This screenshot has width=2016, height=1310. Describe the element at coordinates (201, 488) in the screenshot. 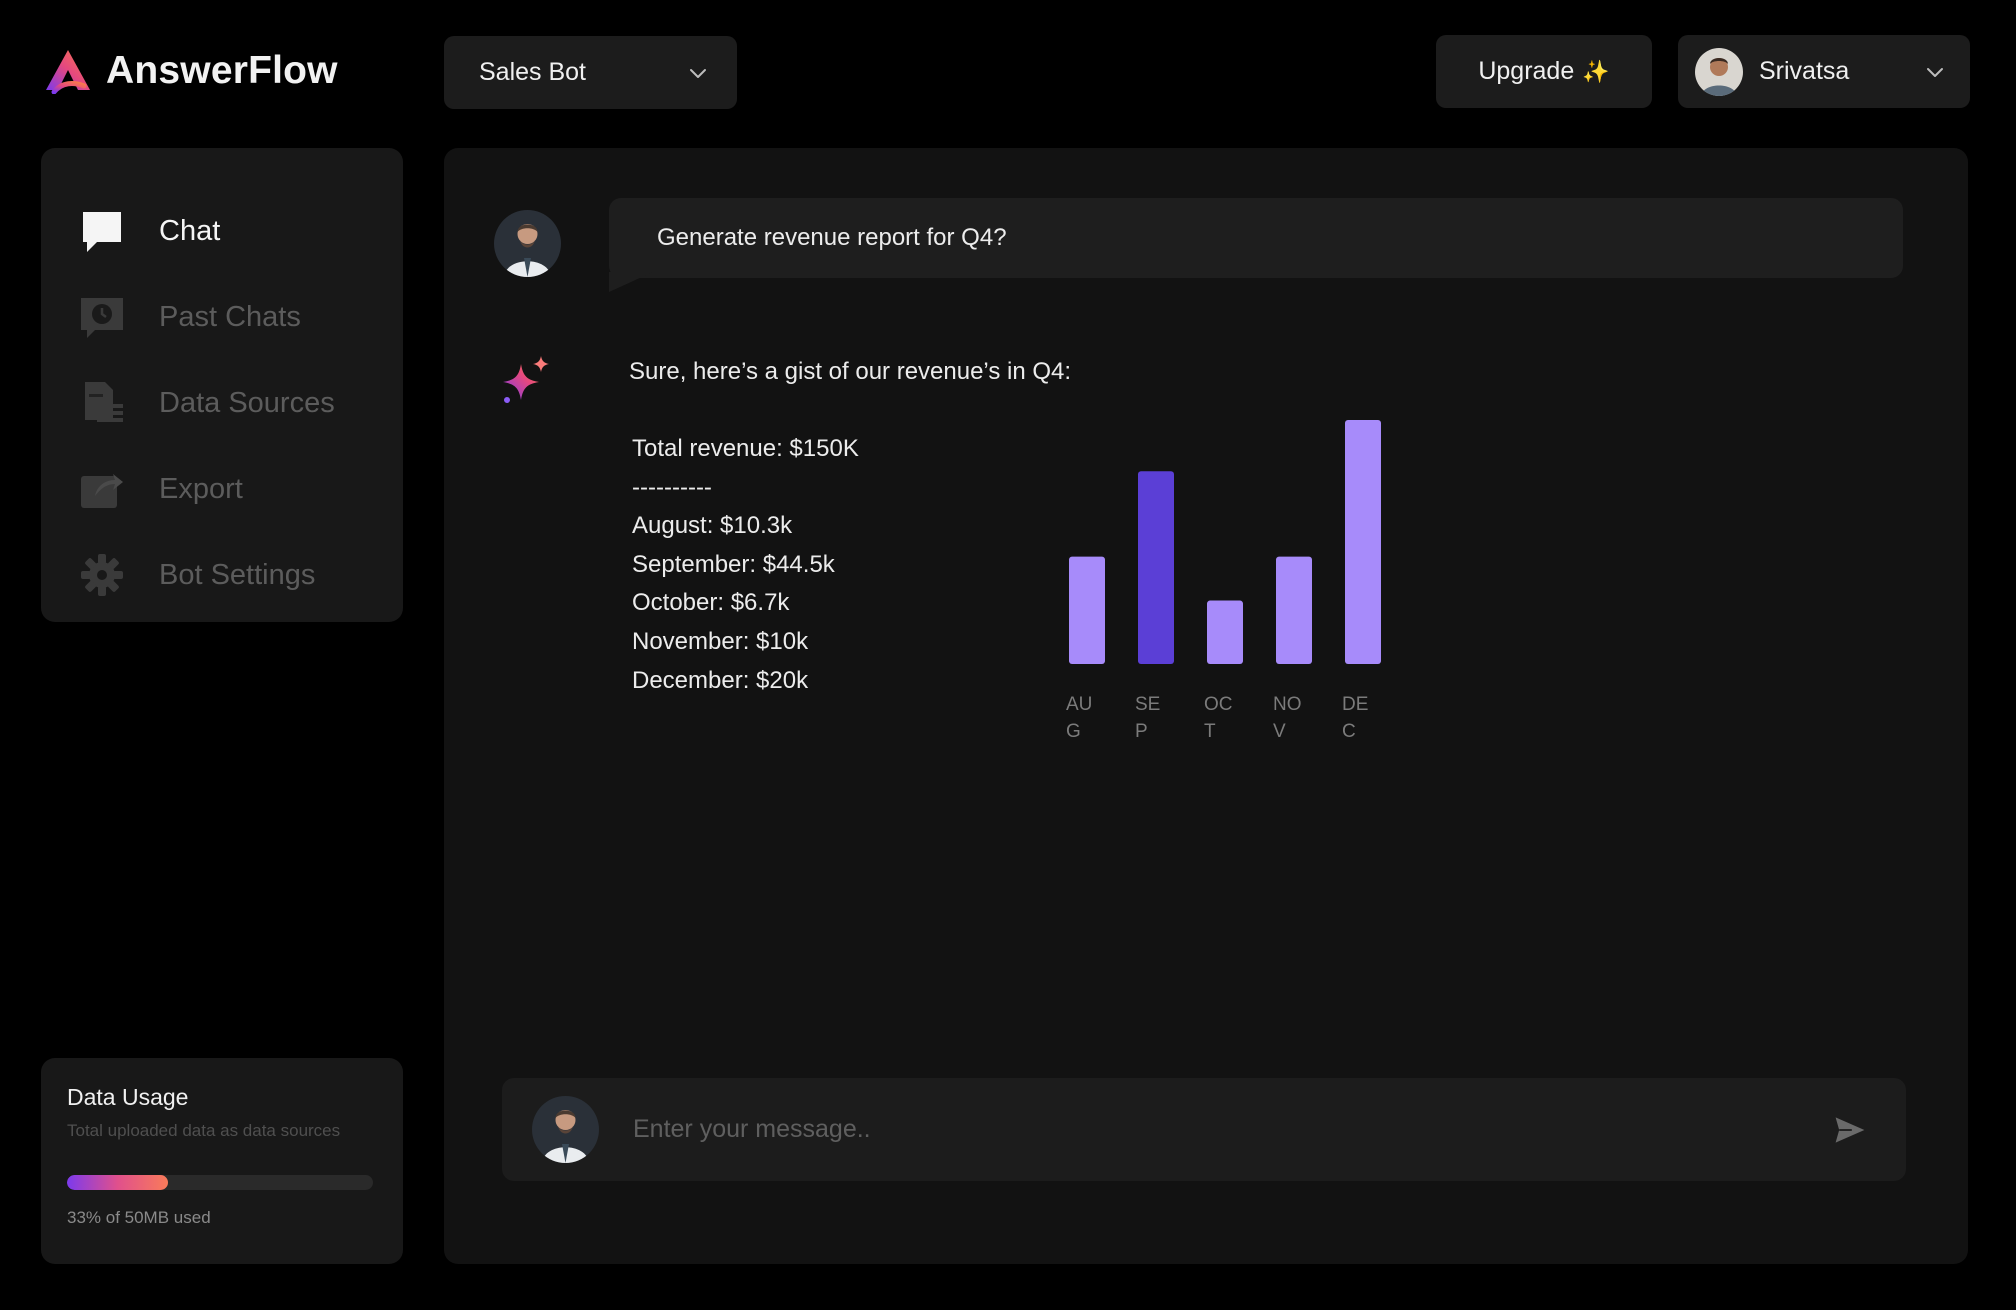

I see `sidebar-item-label: Export` at that location.